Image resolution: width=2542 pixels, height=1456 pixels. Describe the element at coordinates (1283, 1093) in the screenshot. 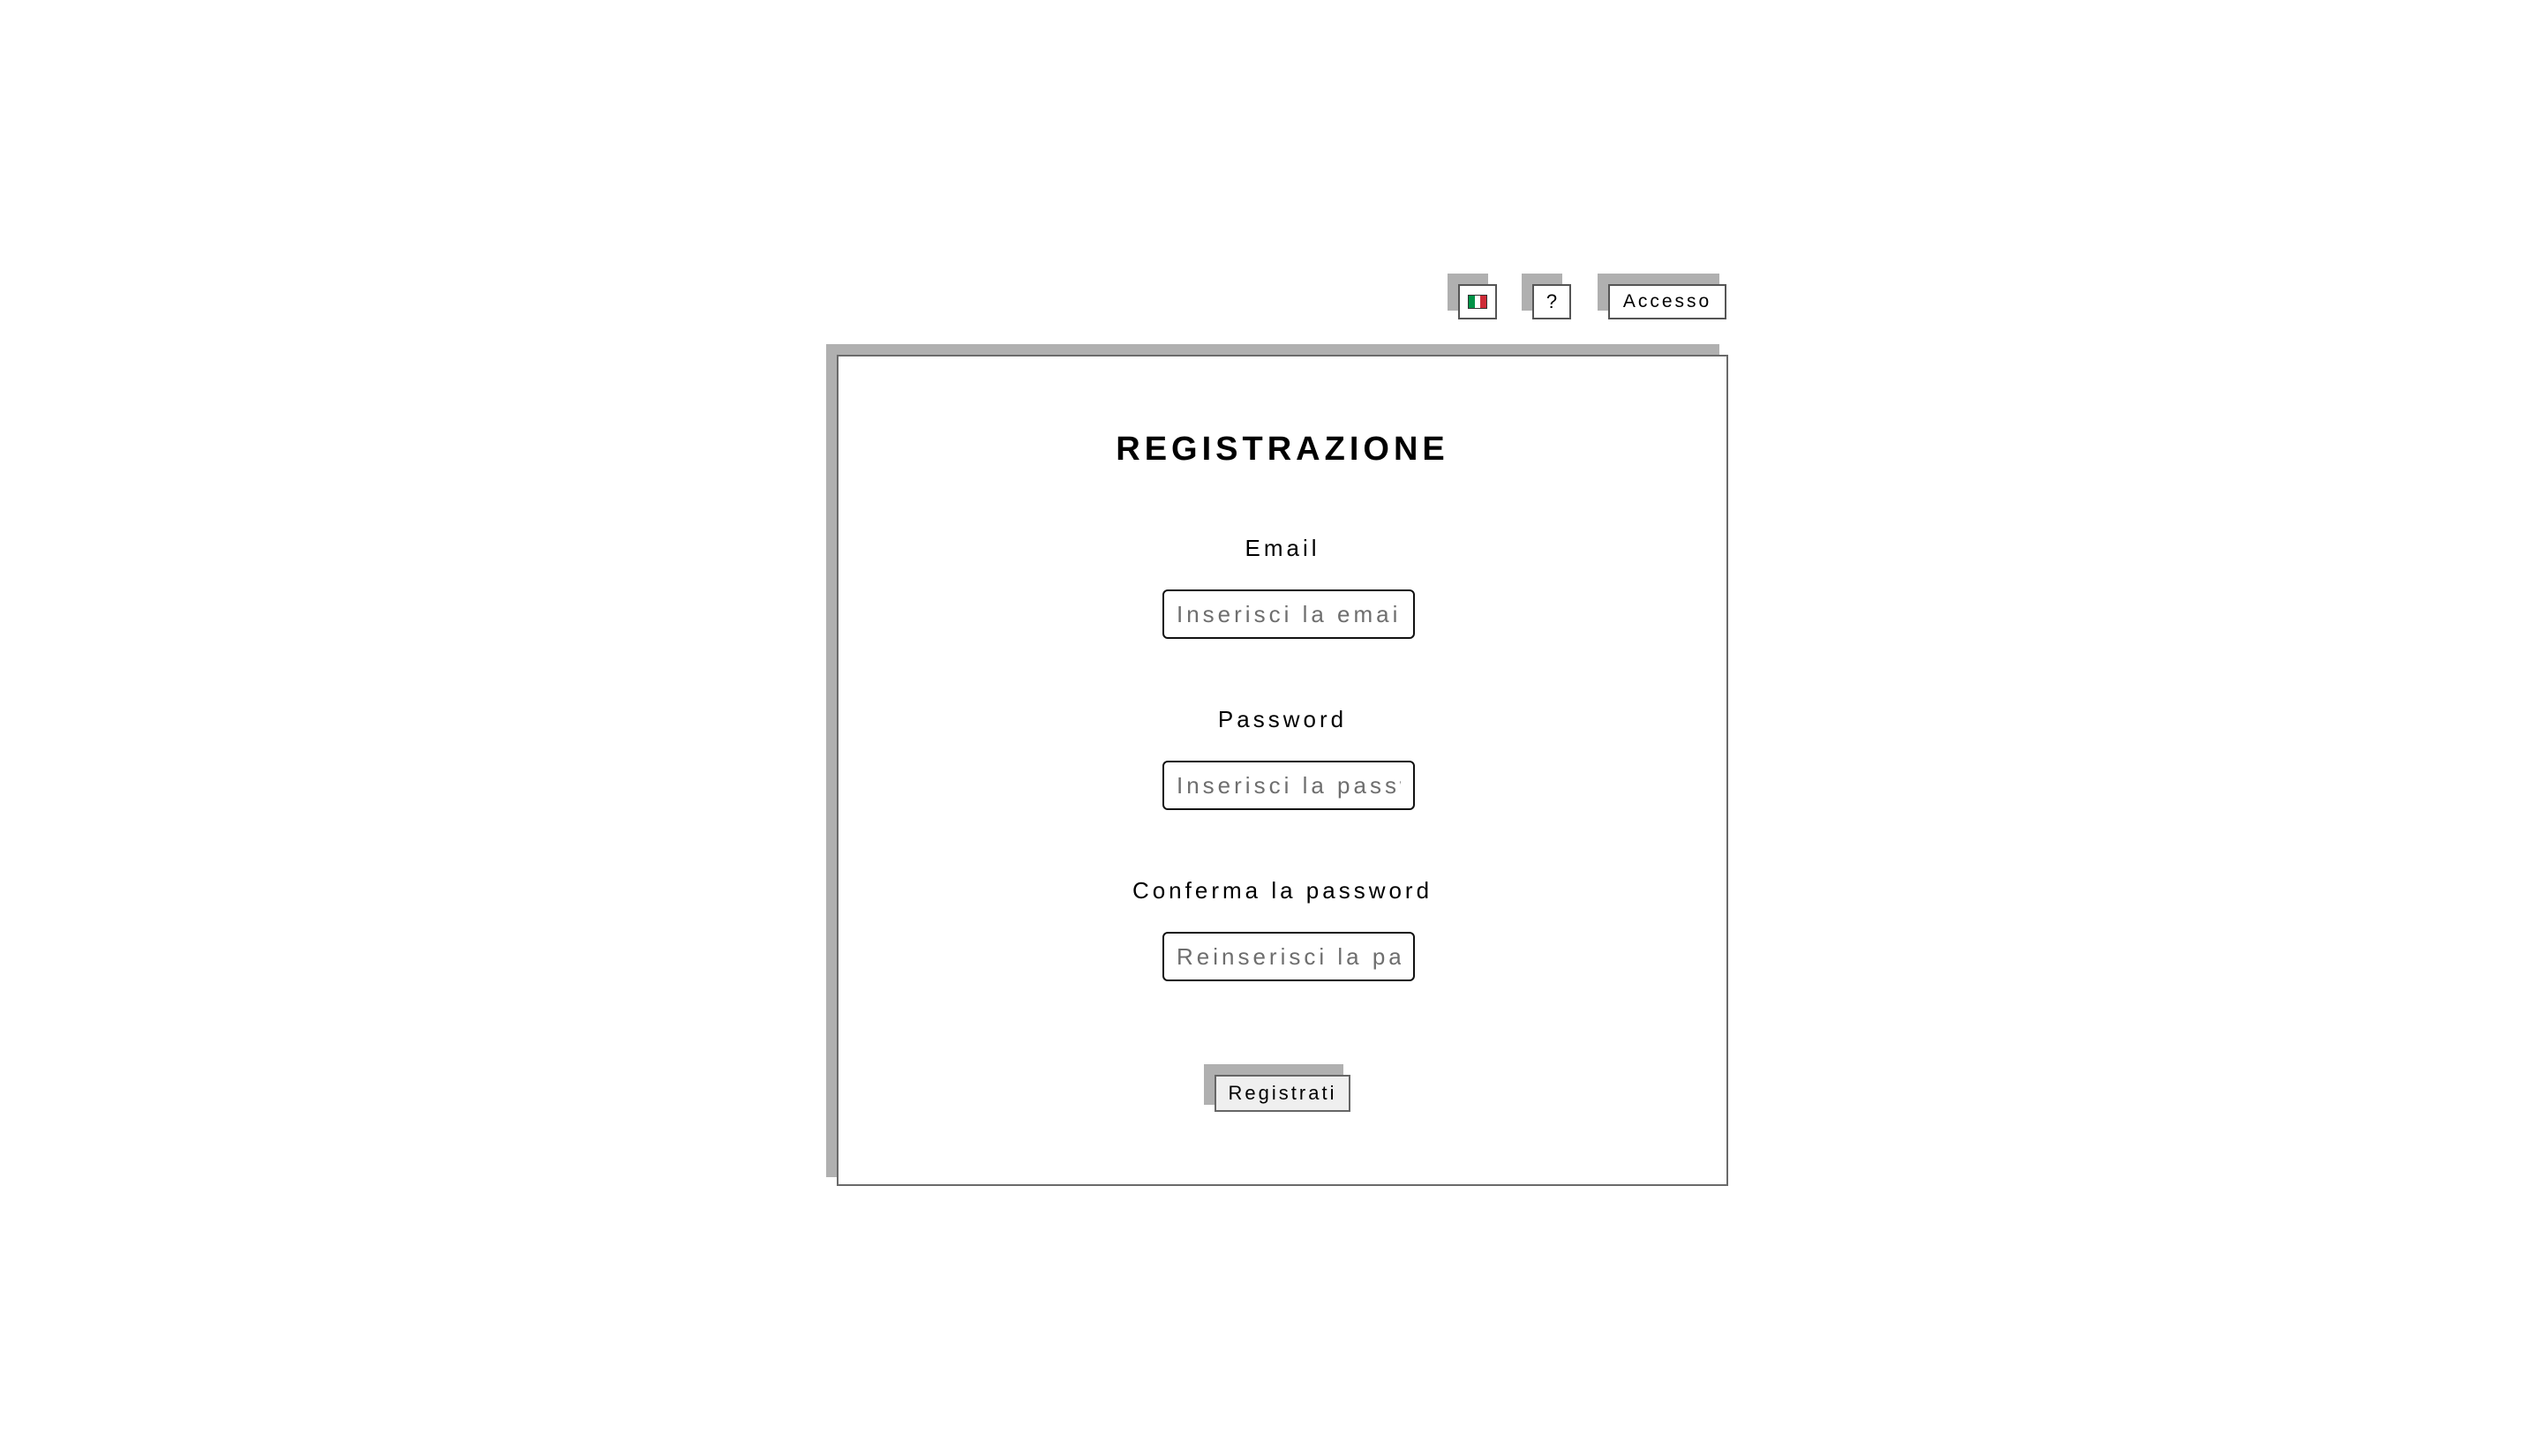

I see `register-button: Registrati` at that location.